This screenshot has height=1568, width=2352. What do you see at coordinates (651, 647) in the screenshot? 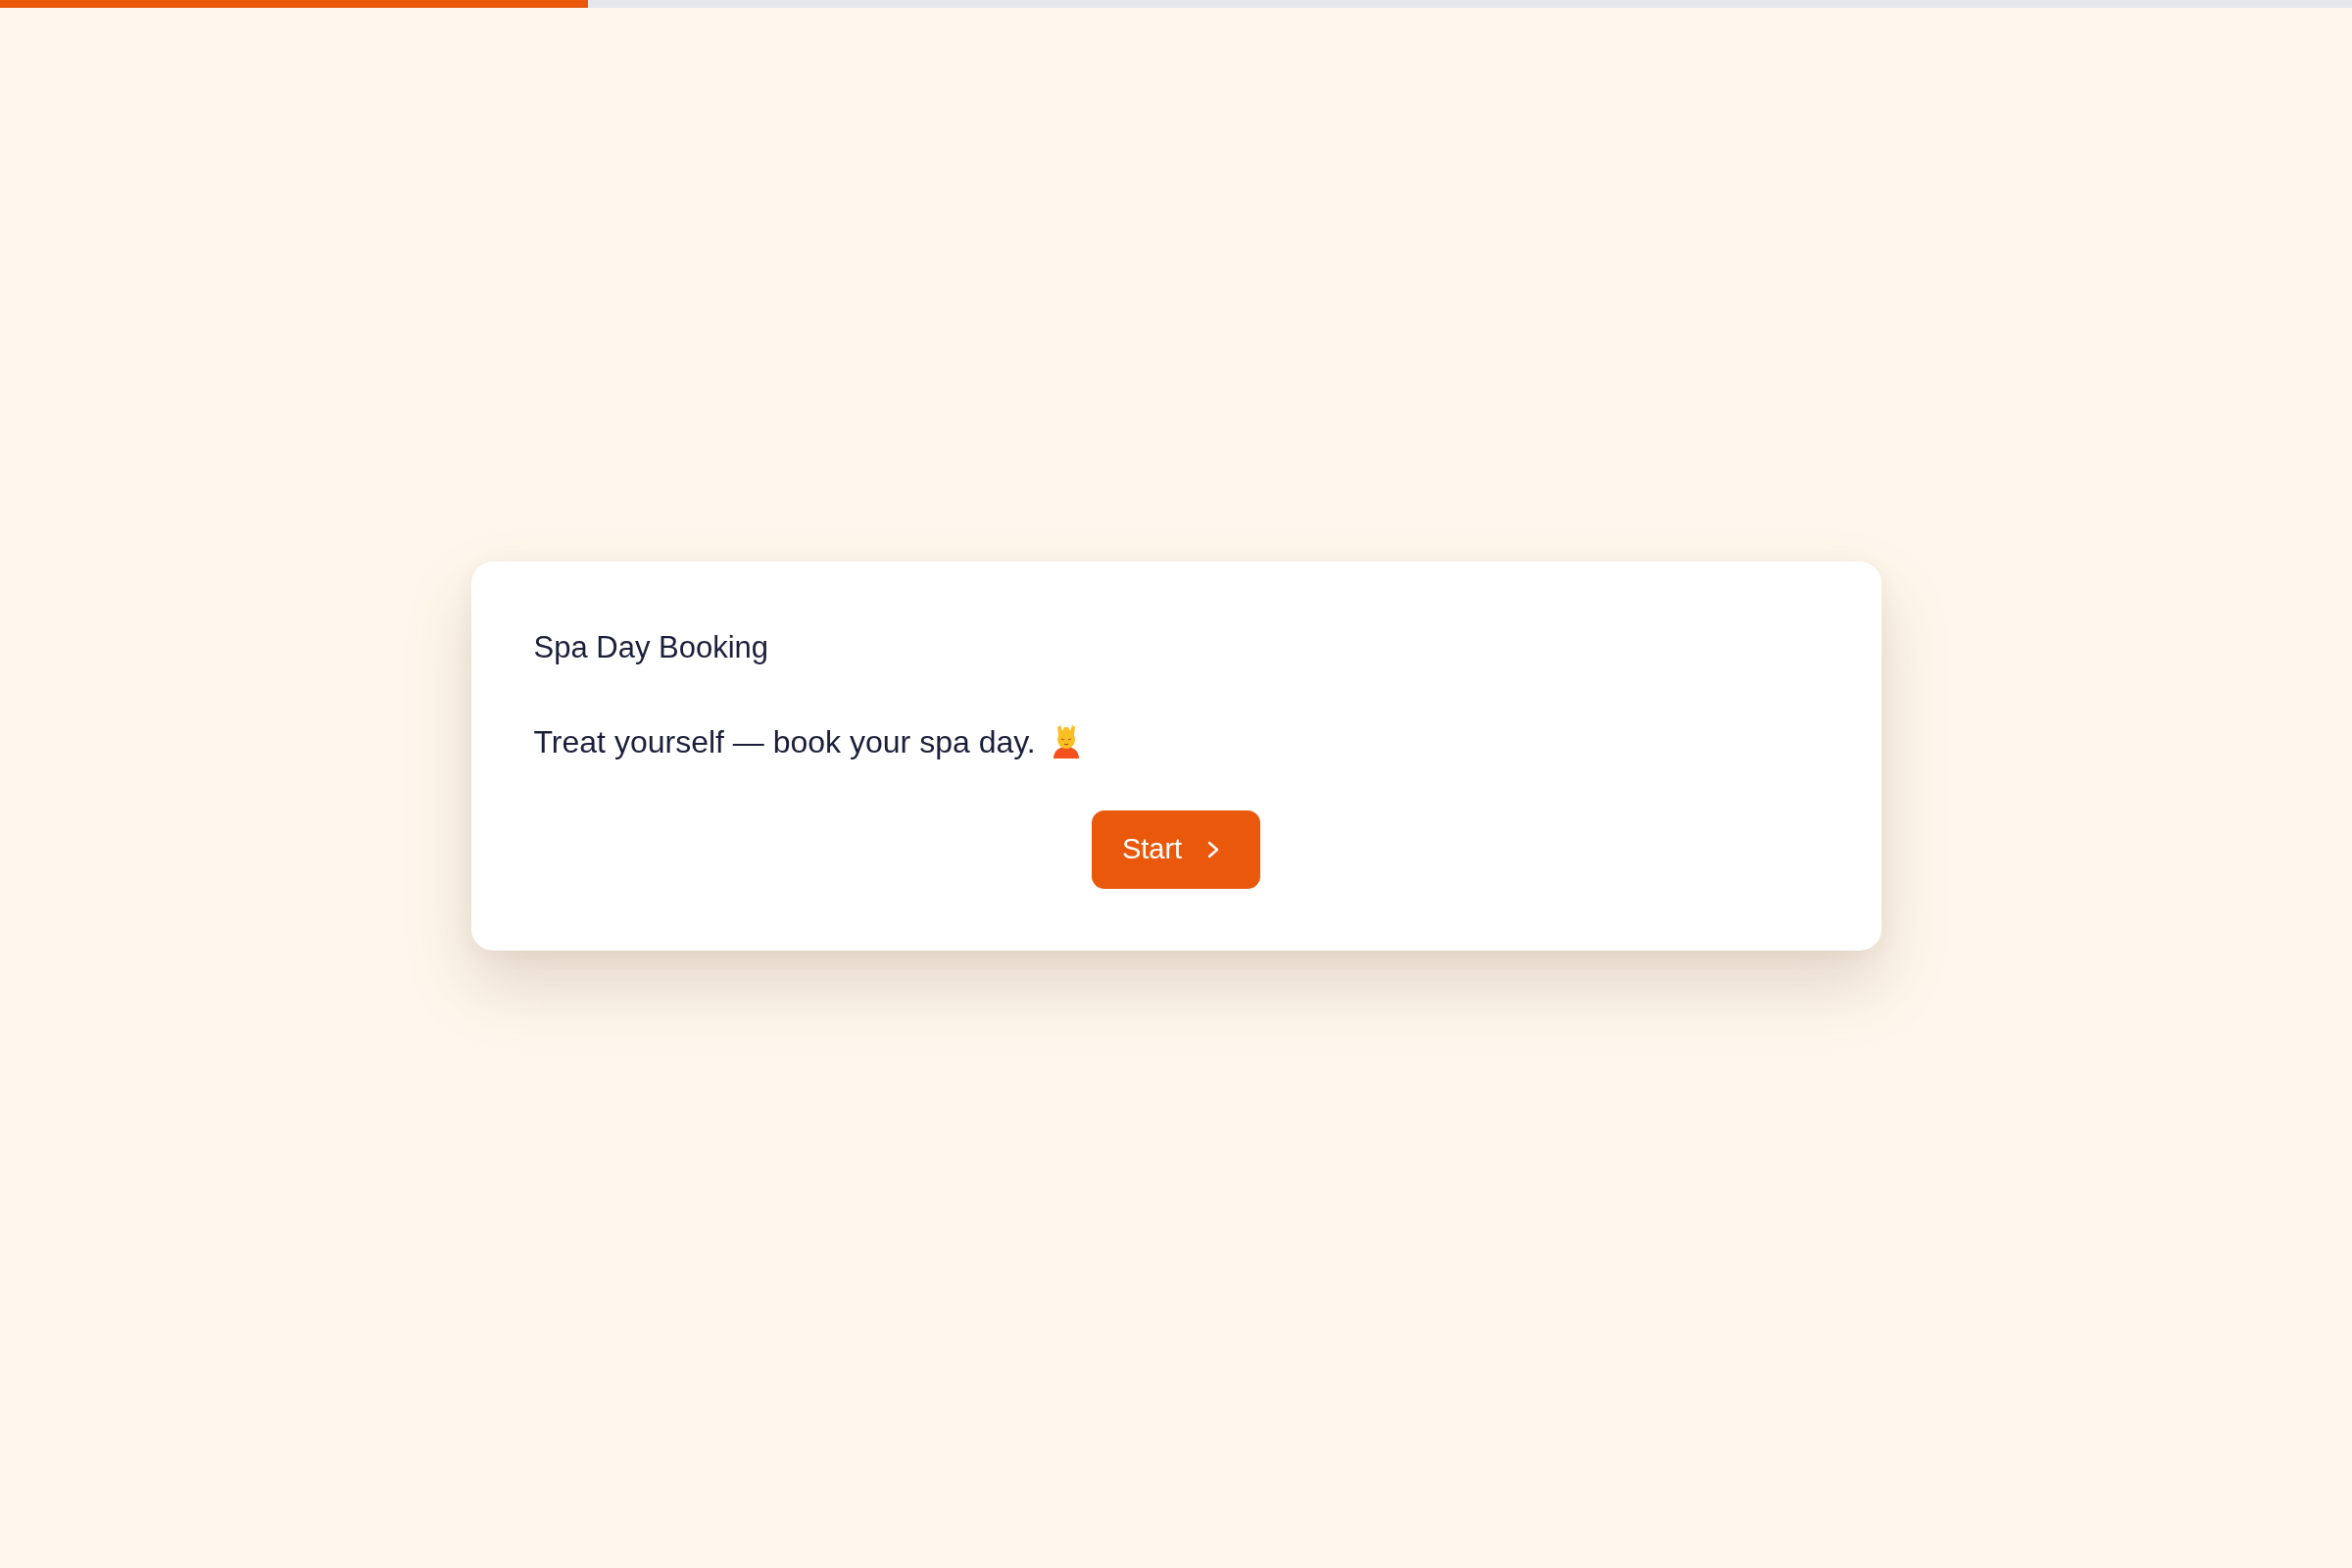
I see `card-title: Spa Day Booking` at bounding box center [651, 647].